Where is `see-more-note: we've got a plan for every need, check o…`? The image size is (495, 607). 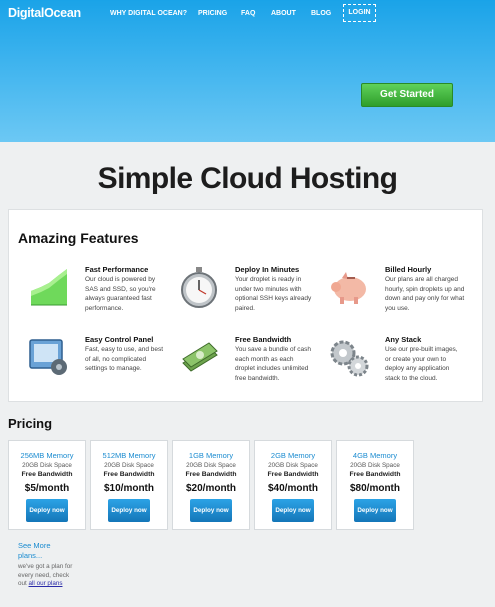
see-more-note: we've got a plan for every need, check o… is located at coordinates (47, 576).